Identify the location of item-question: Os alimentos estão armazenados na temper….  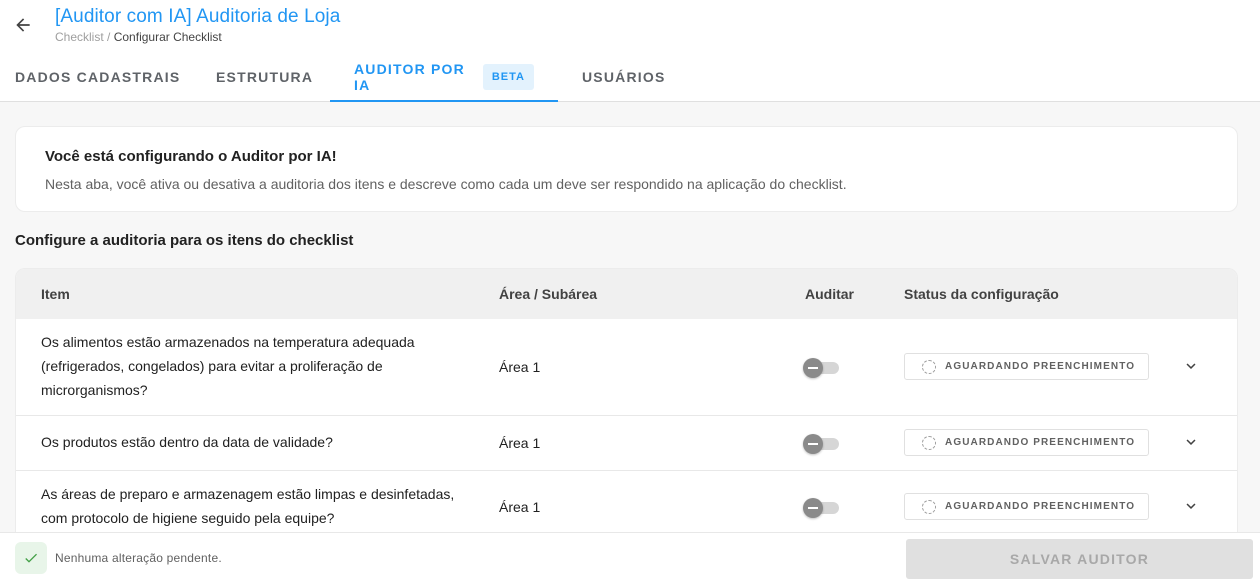
(261, 366).